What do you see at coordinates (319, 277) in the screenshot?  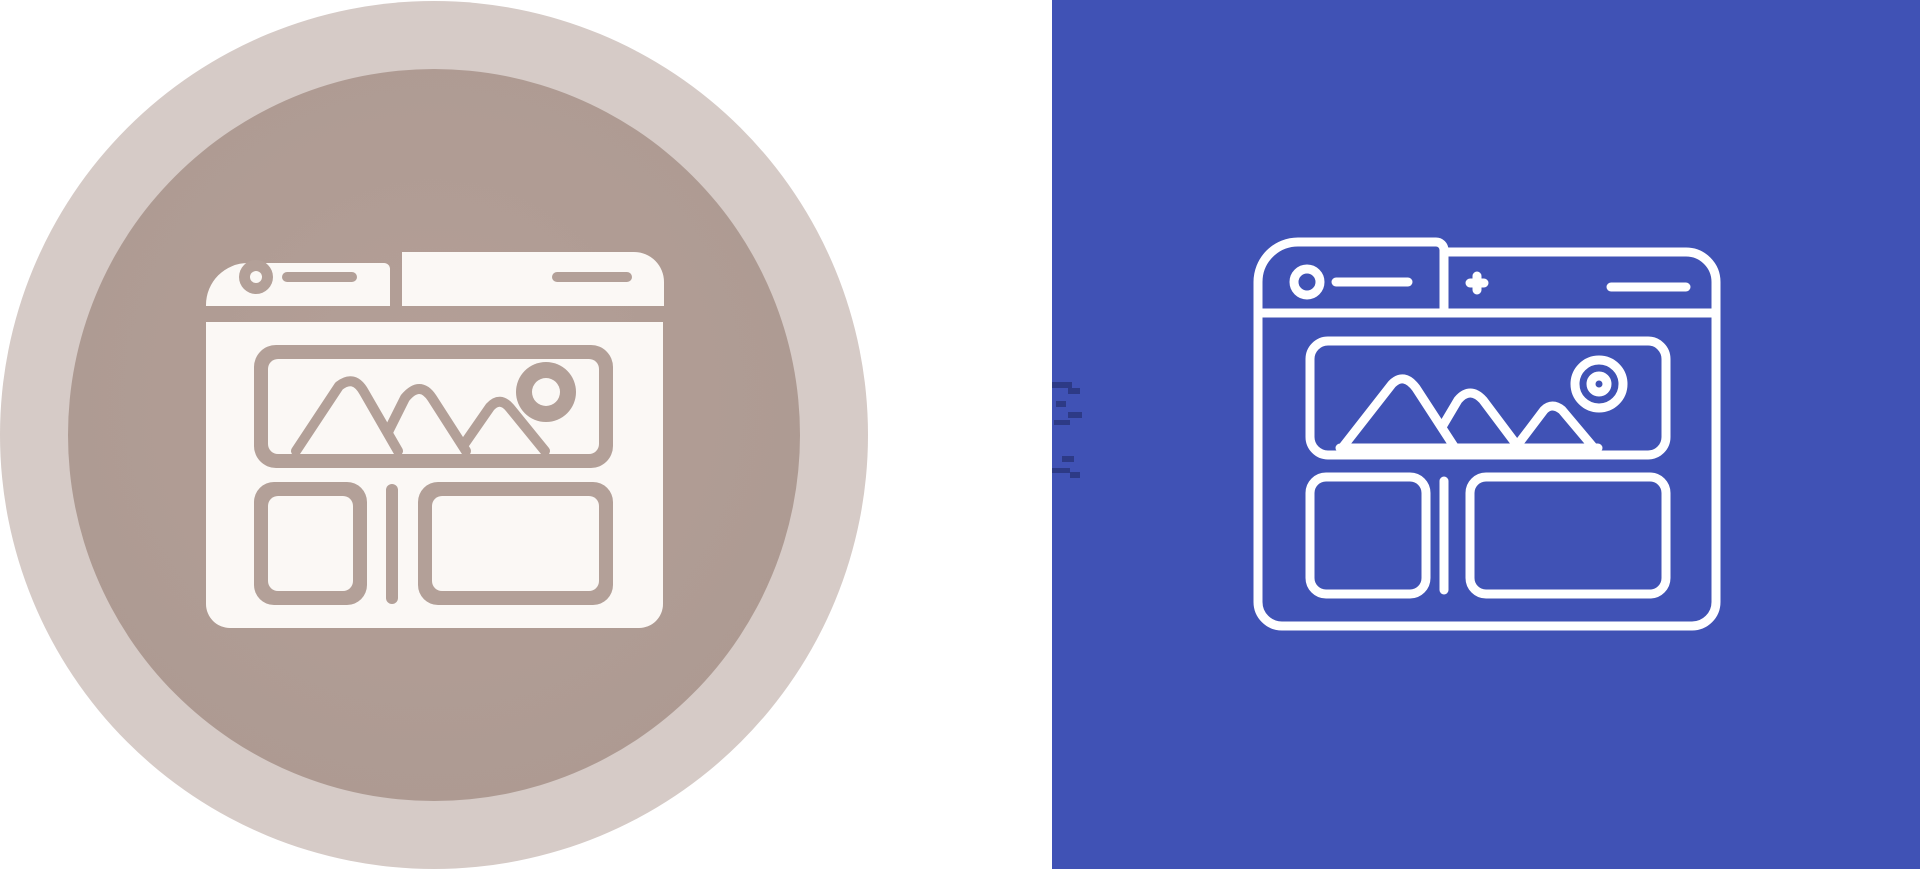 I see `tab-title-bar` at bounding box center [319, 277].